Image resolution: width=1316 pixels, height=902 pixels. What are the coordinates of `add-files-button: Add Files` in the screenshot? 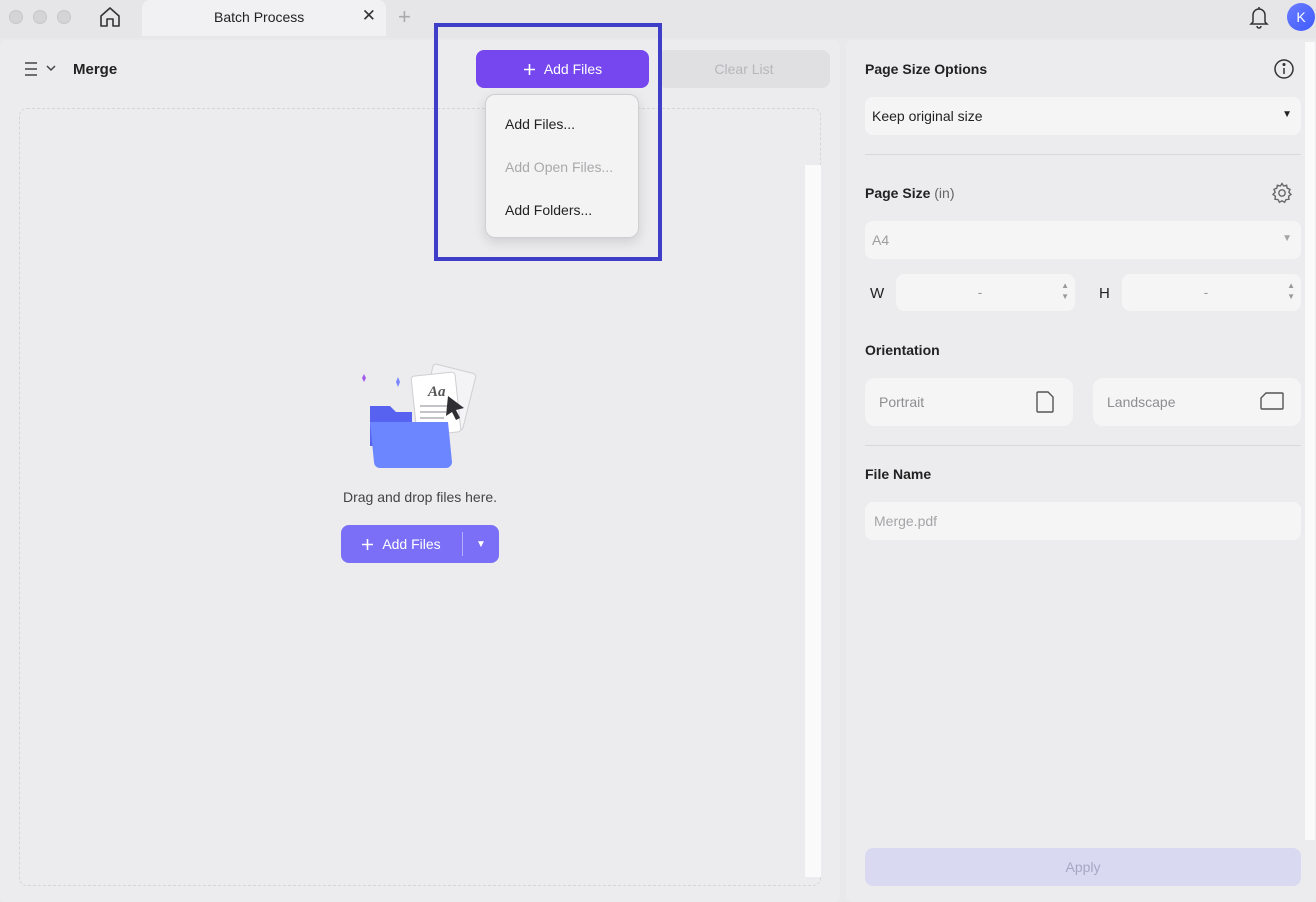 It's located at (401, 544).